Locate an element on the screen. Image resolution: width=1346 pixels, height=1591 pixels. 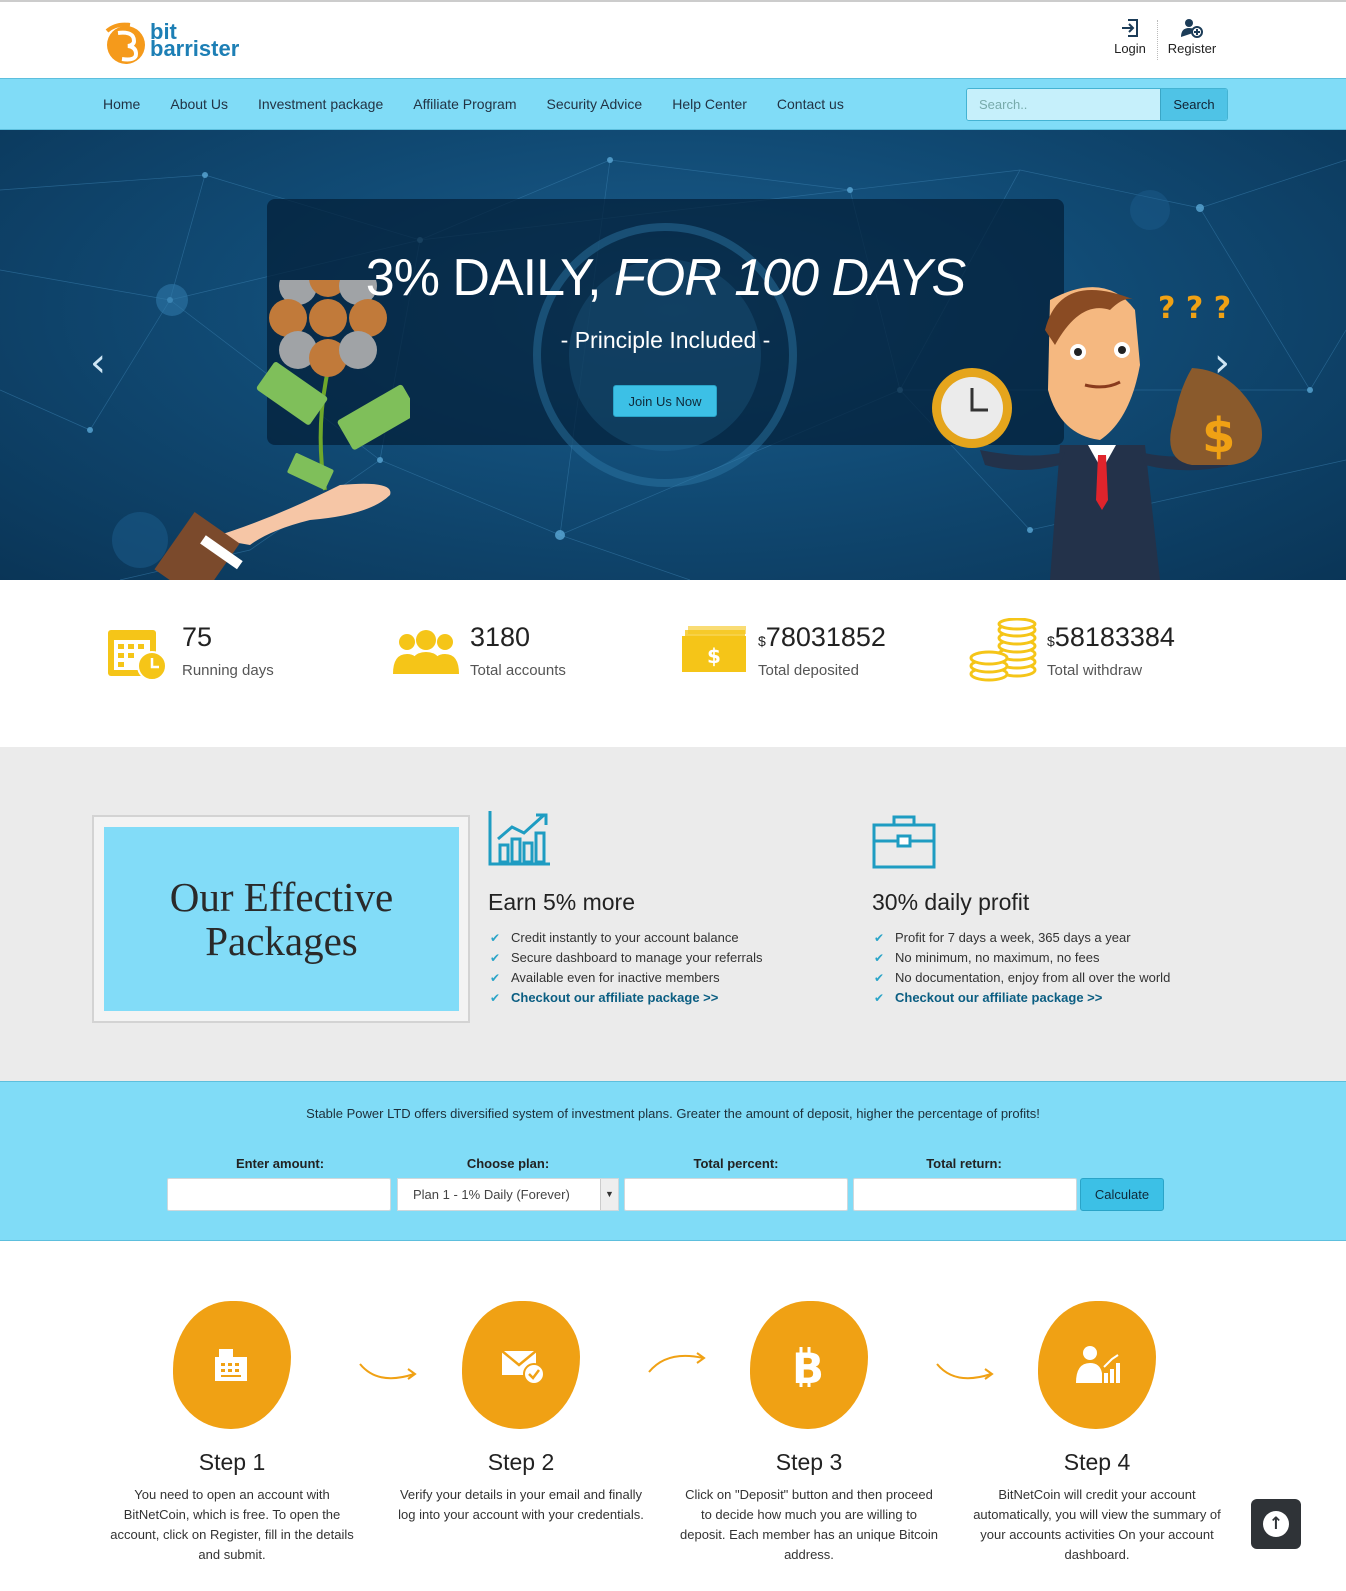
stat-value: $58183384 is located at coordinates (1111, 637).